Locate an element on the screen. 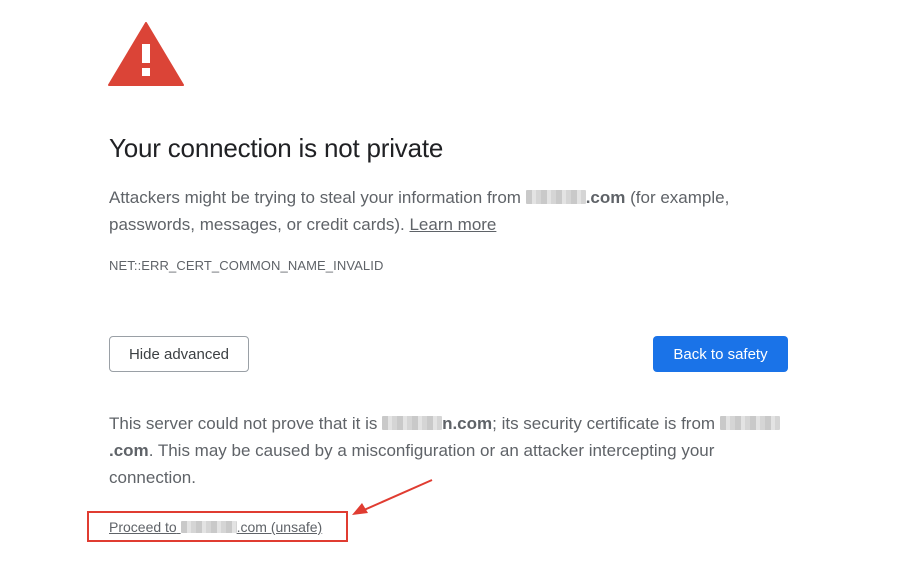  back-to-safety-button: Back to safety is located at coordinates (720, 354).